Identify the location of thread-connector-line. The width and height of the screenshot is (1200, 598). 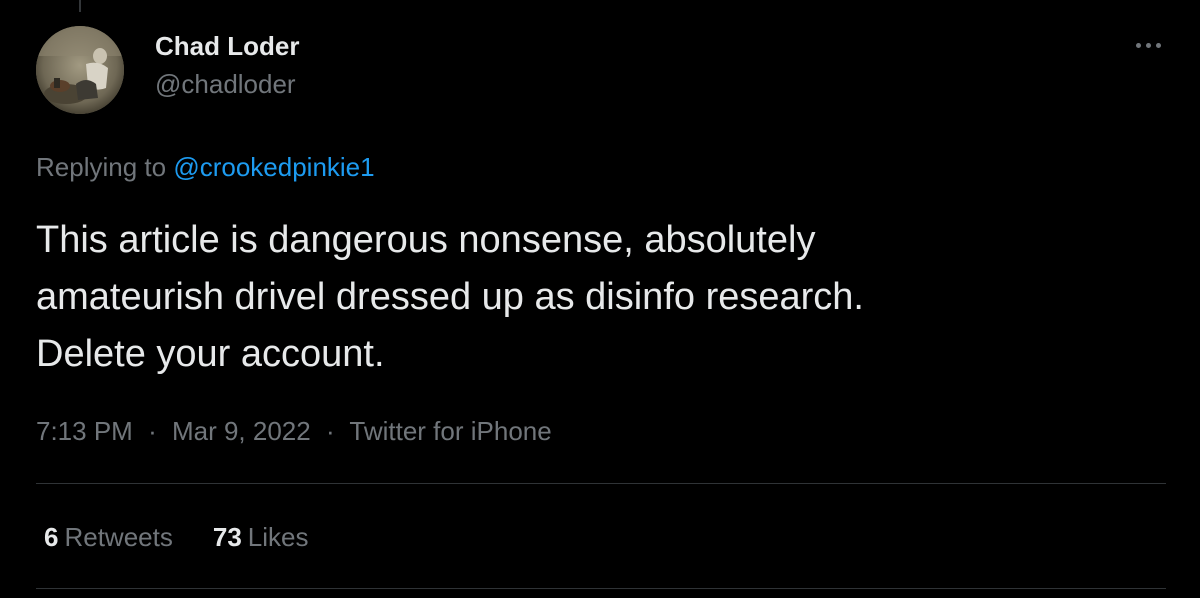
(80, 6).